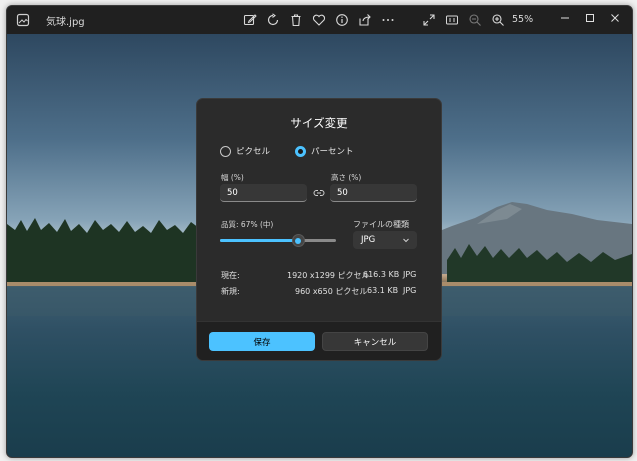 This screenshot has height=461, width=637. I want to click on favorite-icon, so click(319, 20).